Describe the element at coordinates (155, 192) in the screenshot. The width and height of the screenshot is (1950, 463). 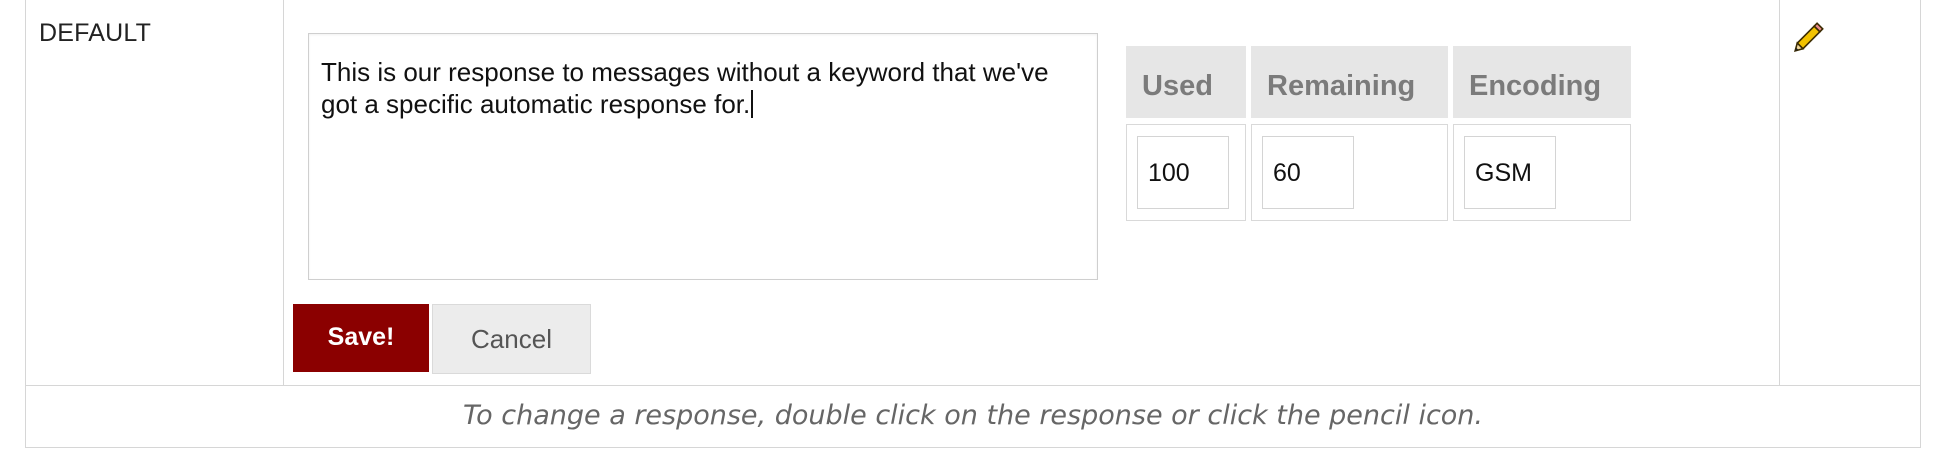
I see `keyword-cell: DEFAULT` at that location.